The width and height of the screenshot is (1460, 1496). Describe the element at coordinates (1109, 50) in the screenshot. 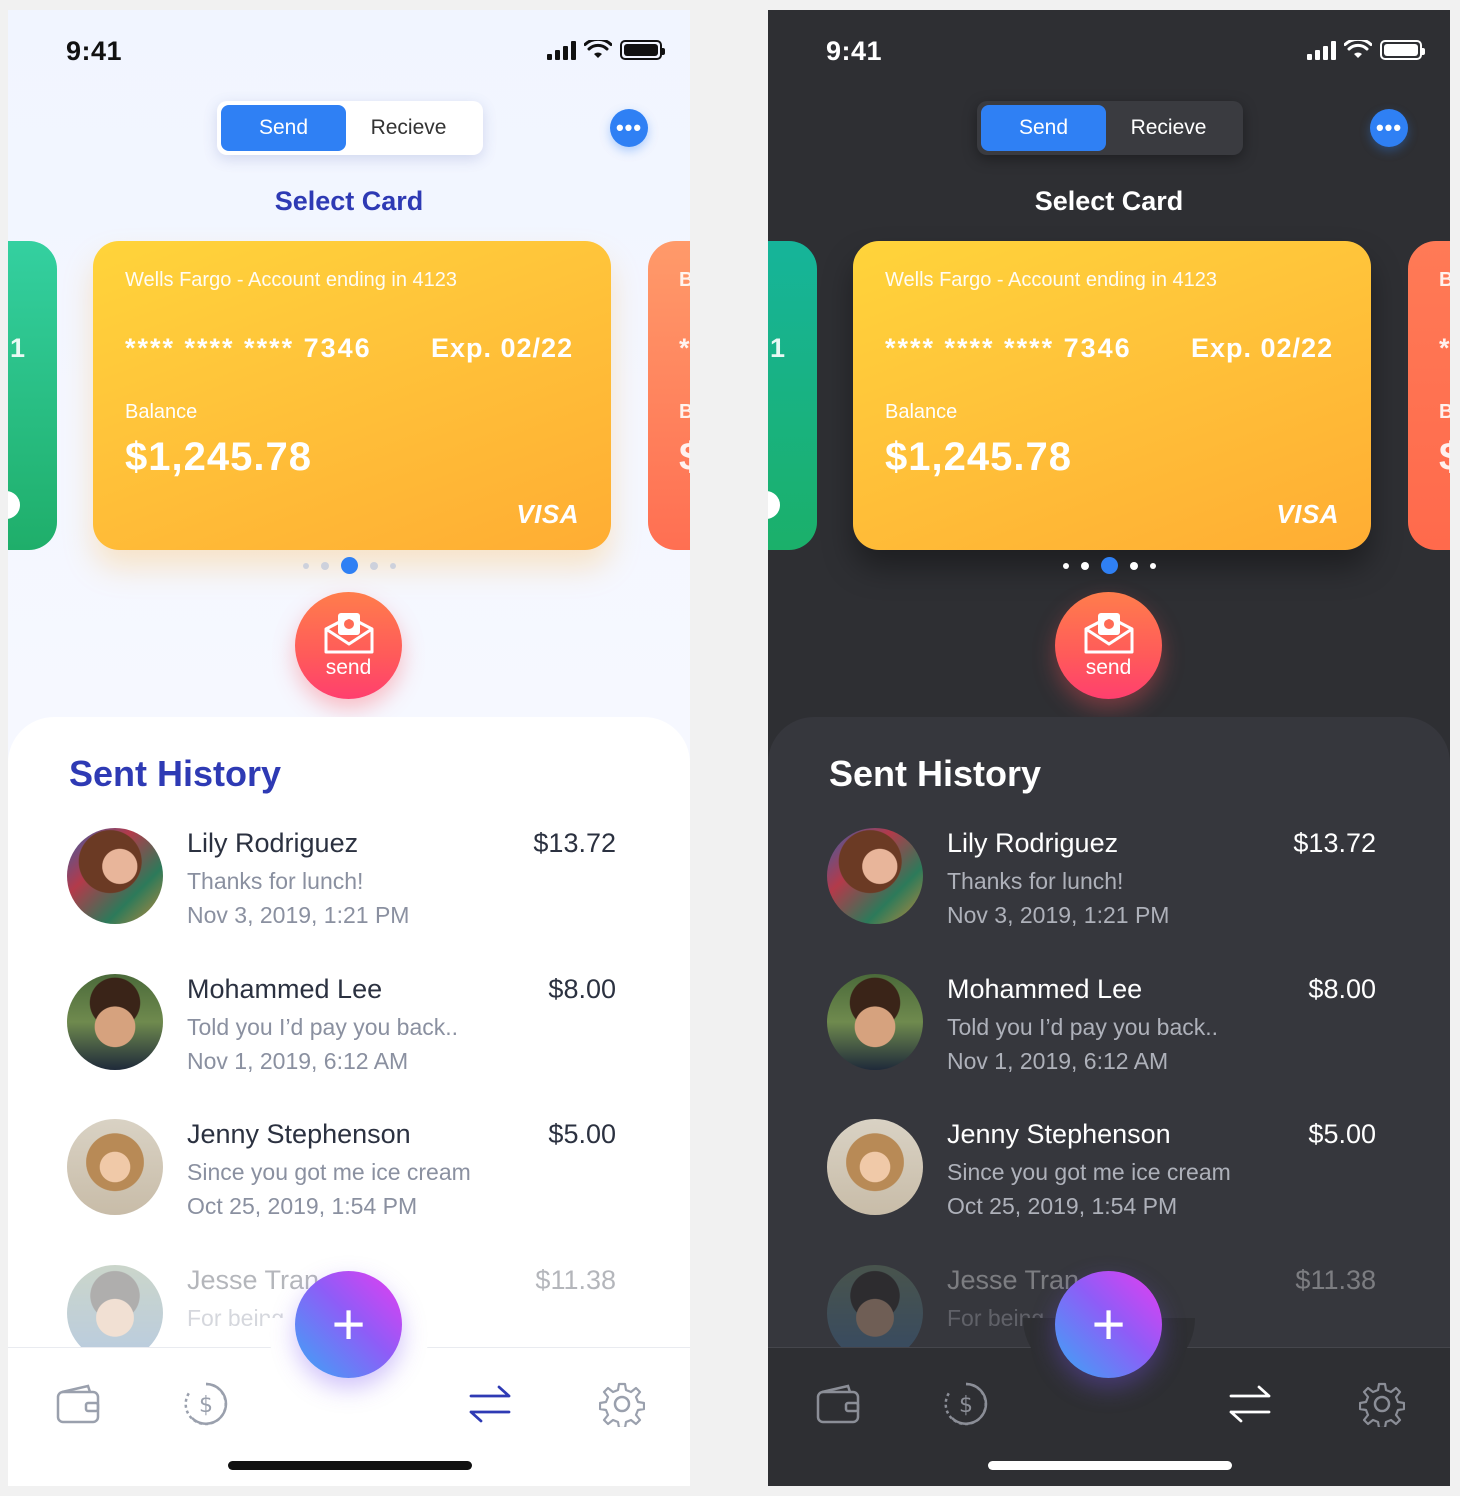

I see `status-bar: 9:41` at that location.